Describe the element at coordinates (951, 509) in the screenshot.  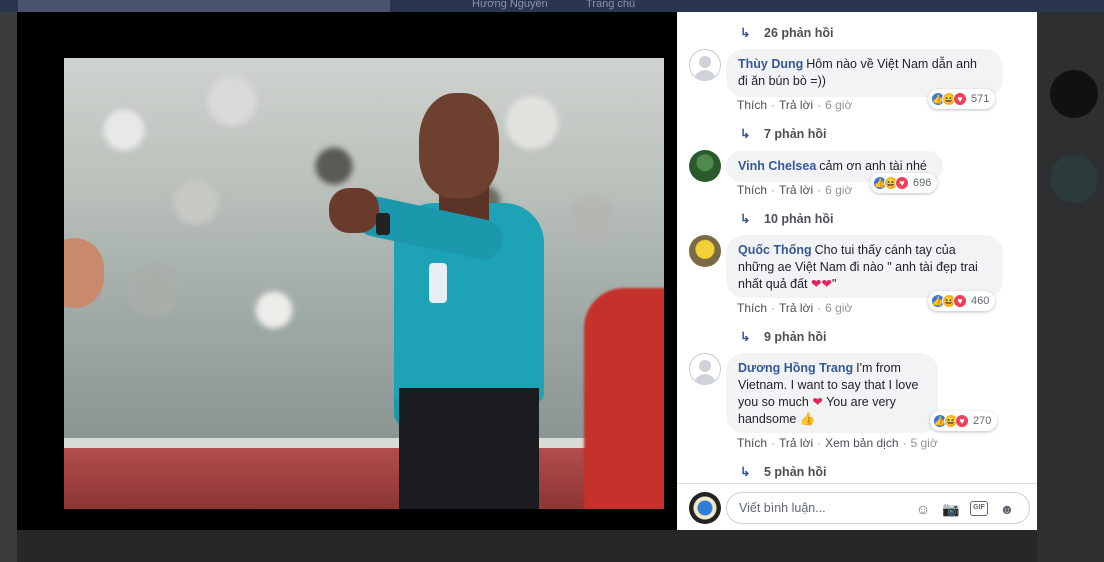
I see `camera-icon: 📷` at that location.